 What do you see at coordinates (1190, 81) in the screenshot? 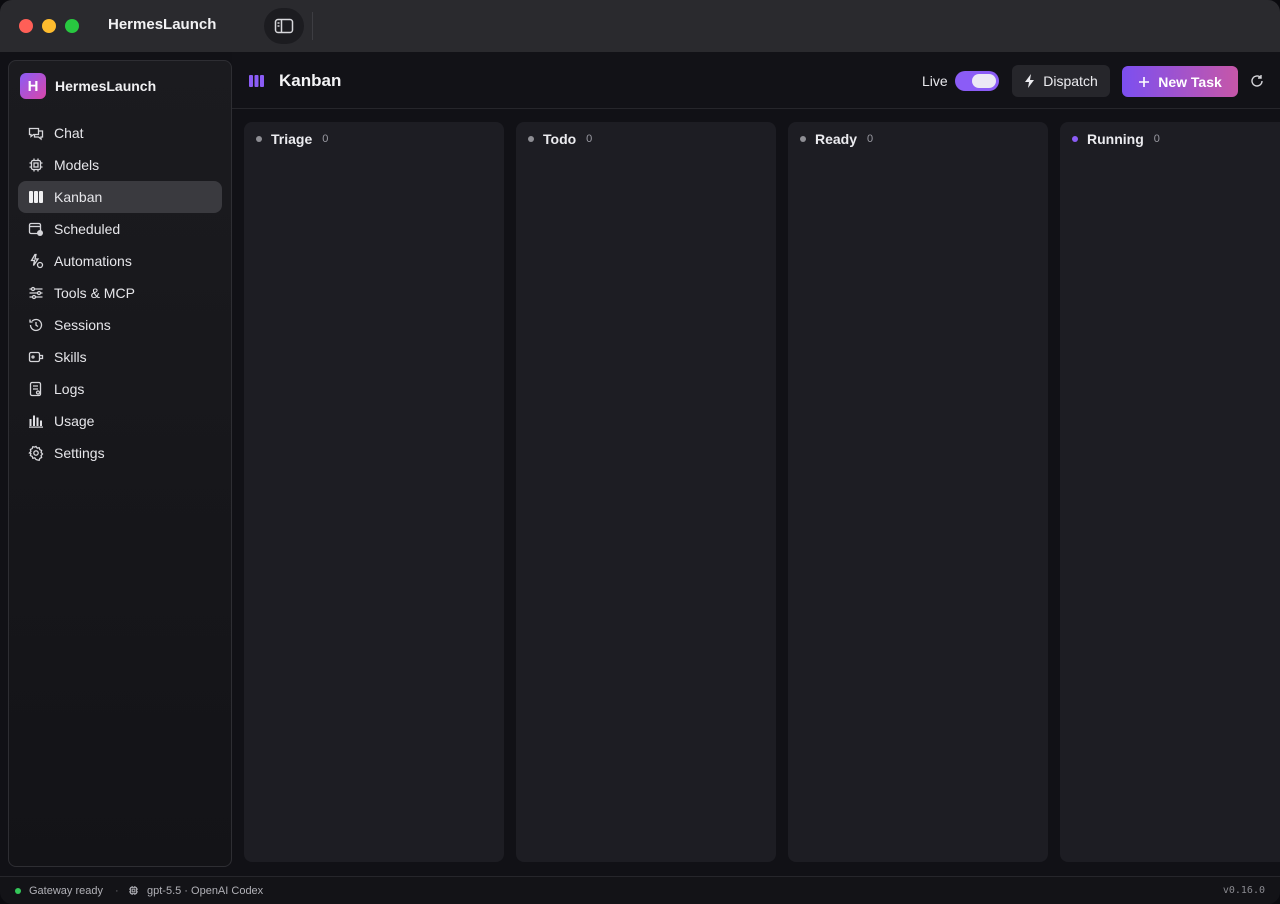
I see `new-task-label: New Task` at bounding box center [1190, 81].